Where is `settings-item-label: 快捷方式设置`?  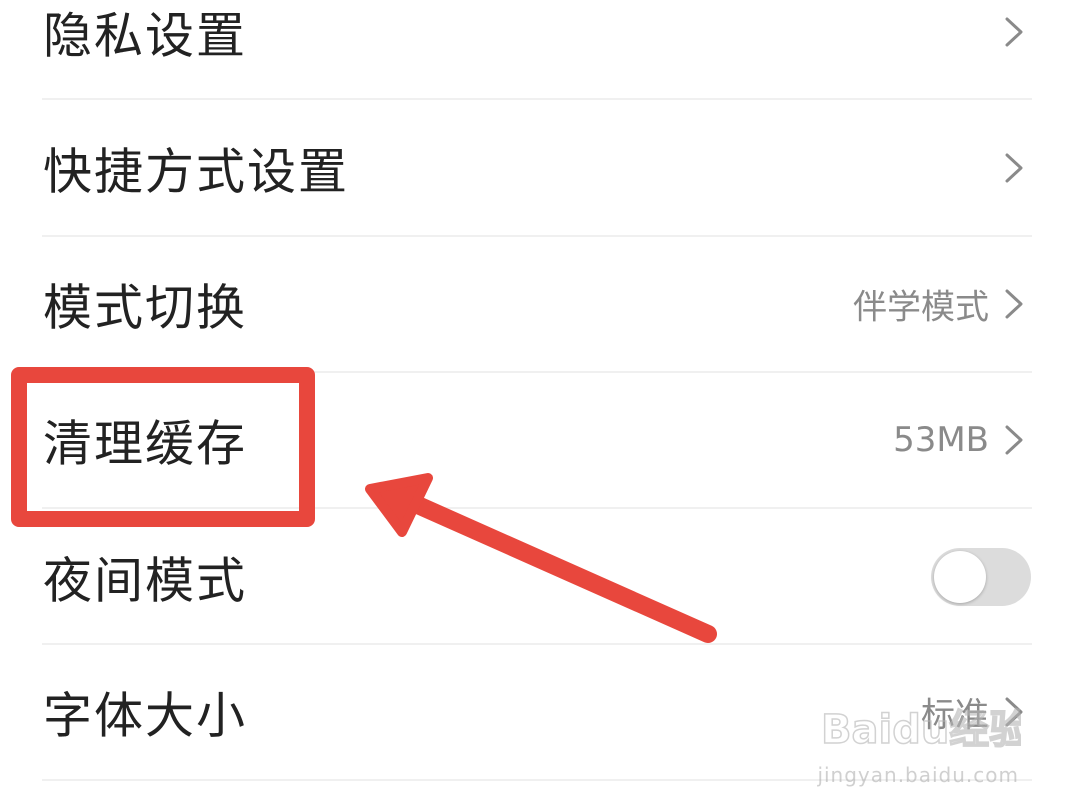
settings-item-label: 快捷方式设置 is located at coordinates (196, 172).